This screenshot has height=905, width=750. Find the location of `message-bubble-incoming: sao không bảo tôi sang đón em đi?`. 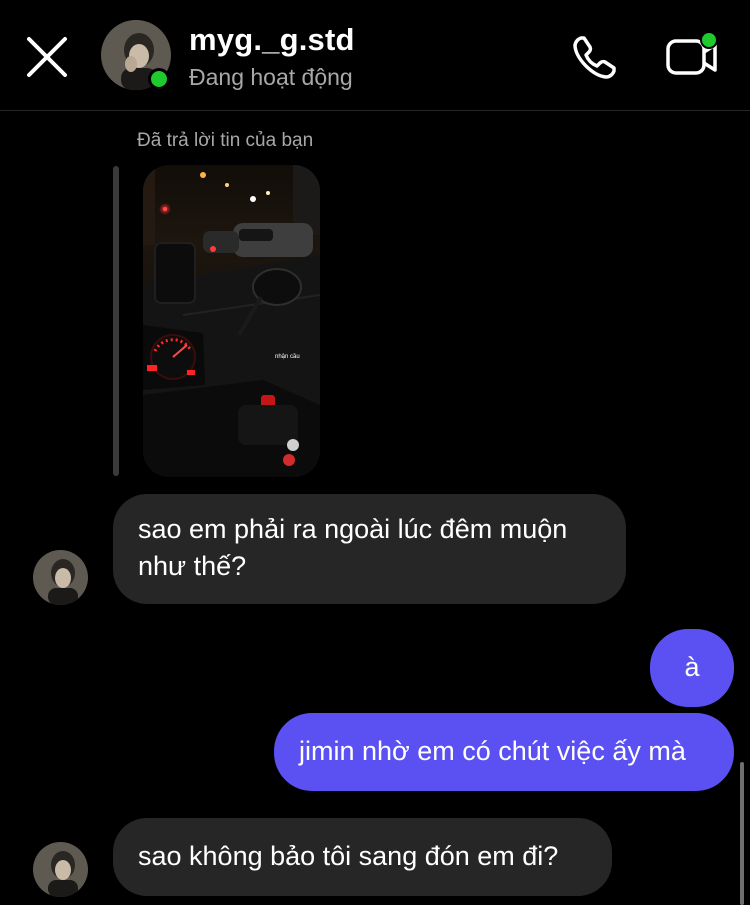

message-bubble-incoming: sao không bảo tôi sang đón em đi? is located at coordinates (362, 857).